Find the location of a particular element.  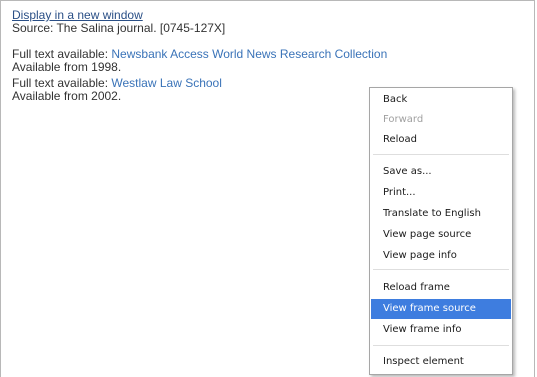

menu-item-view-frame-info: View frame info is located at coordinates (441, 330).